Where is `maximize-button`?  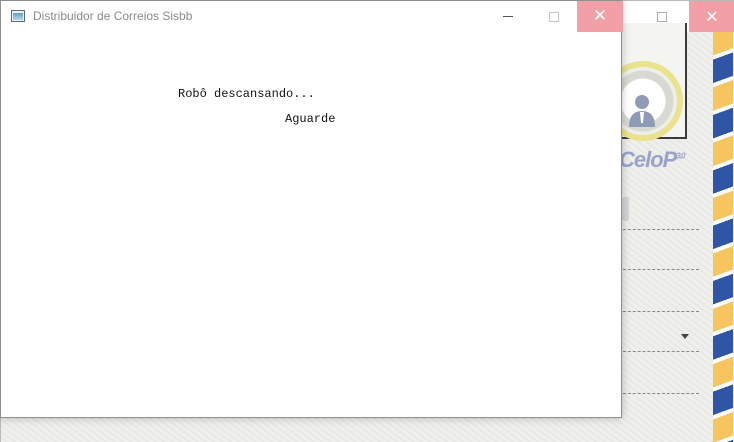 maximize-button is located at coordinates (554, 16).